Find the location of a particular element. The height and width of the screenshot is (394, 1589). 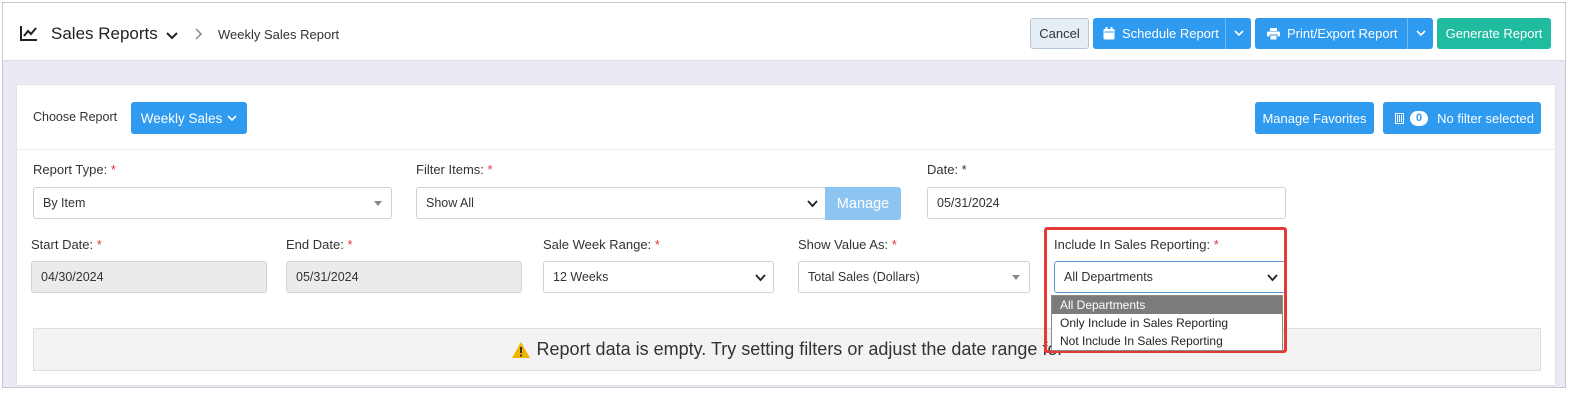

show-value-as-select: Total Sales (Dollars) is located at coordinates (914, 277).